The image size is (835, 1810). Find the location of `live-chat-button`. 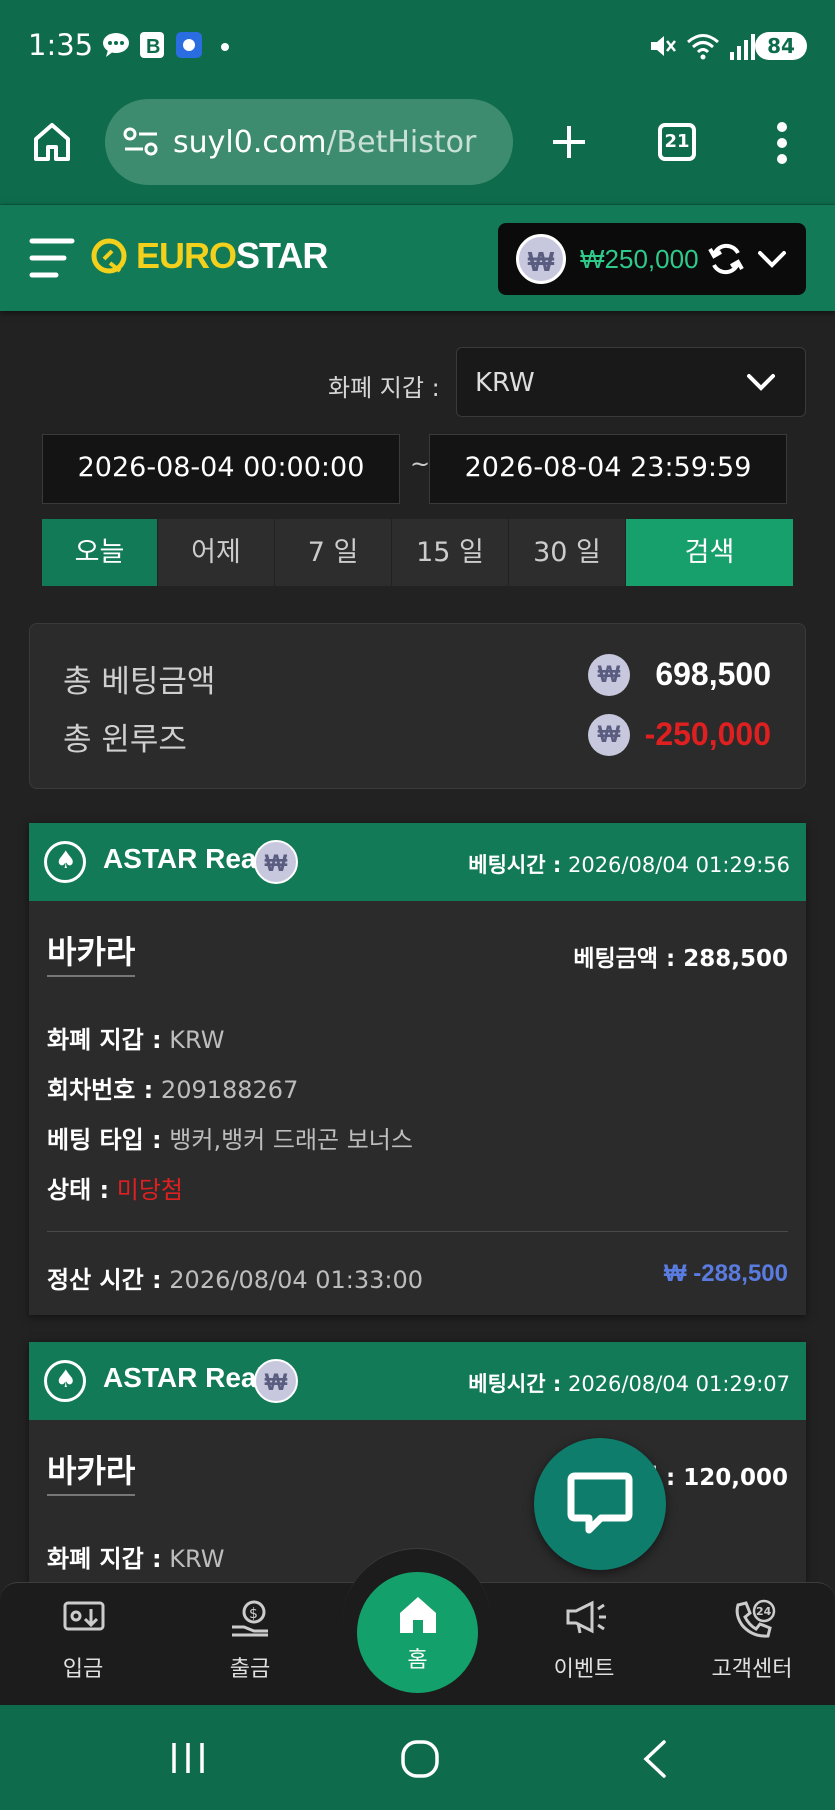

live-chat-button is located at coordinates (600, 1504).